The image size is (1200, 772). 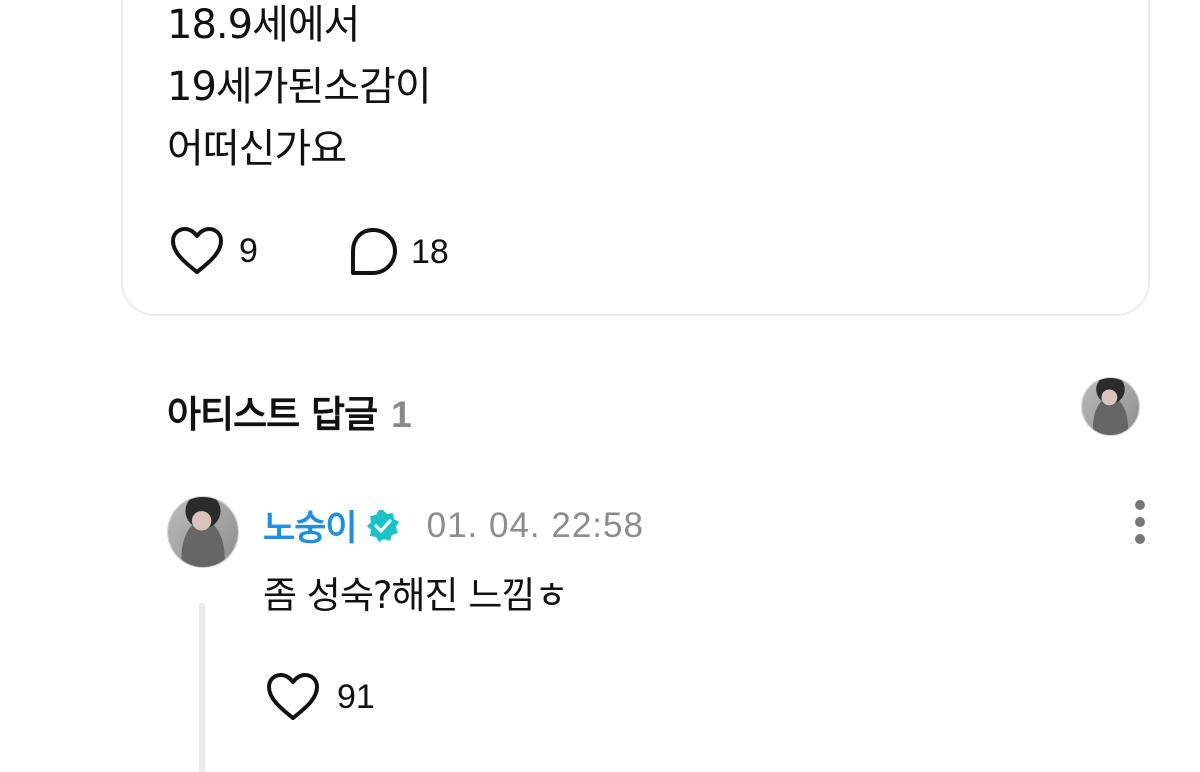 What do you see at coordinates (356, 696) in the screenshot?
I see `reply-like-count: 91` at bounding box center [356, 696].